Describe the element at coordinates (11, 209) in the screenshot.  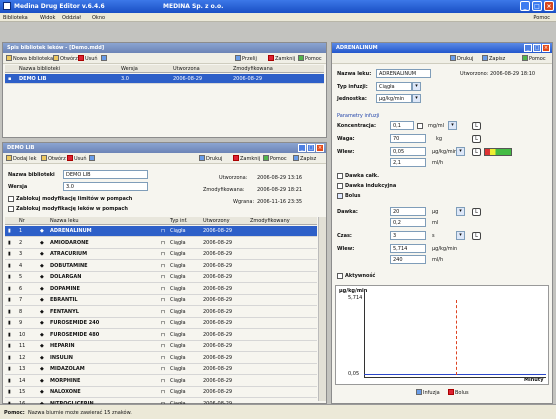
I see `lock-drugs-checkbox` at that location.